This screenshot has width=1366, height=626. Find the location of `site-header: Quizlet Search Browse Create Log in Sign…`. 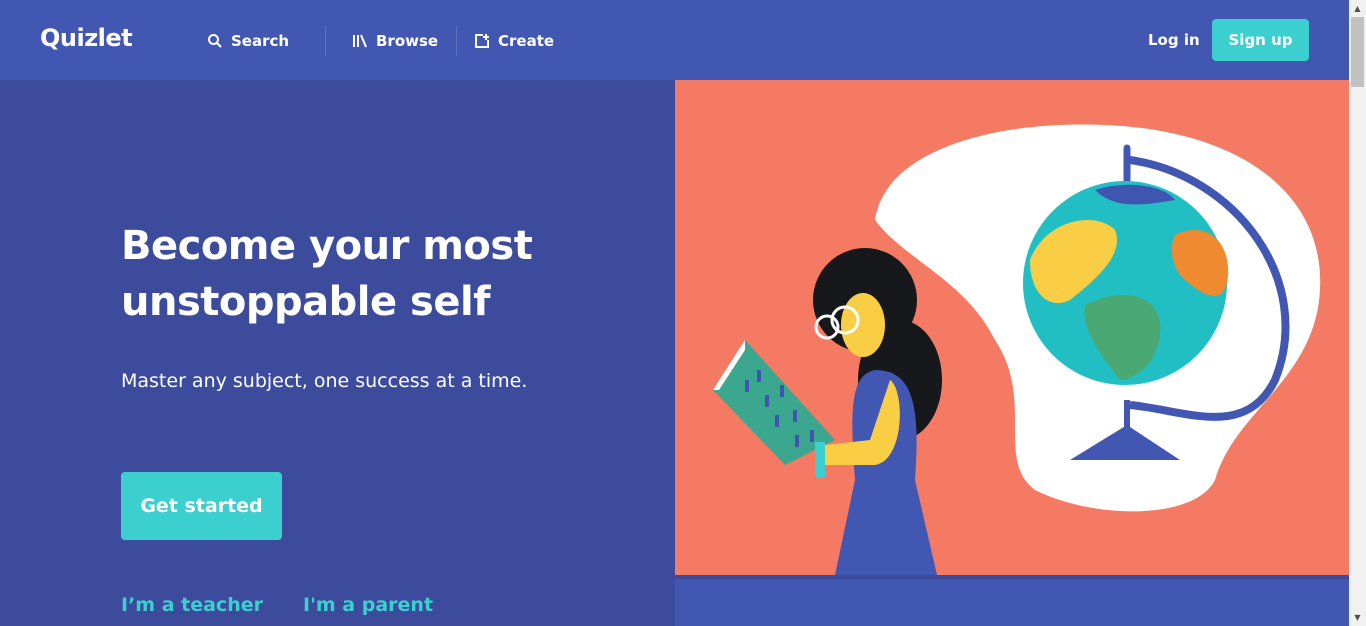

site-header: Quizlet Search Browse Create Log in Sign… is located at coordinates (674, 40).